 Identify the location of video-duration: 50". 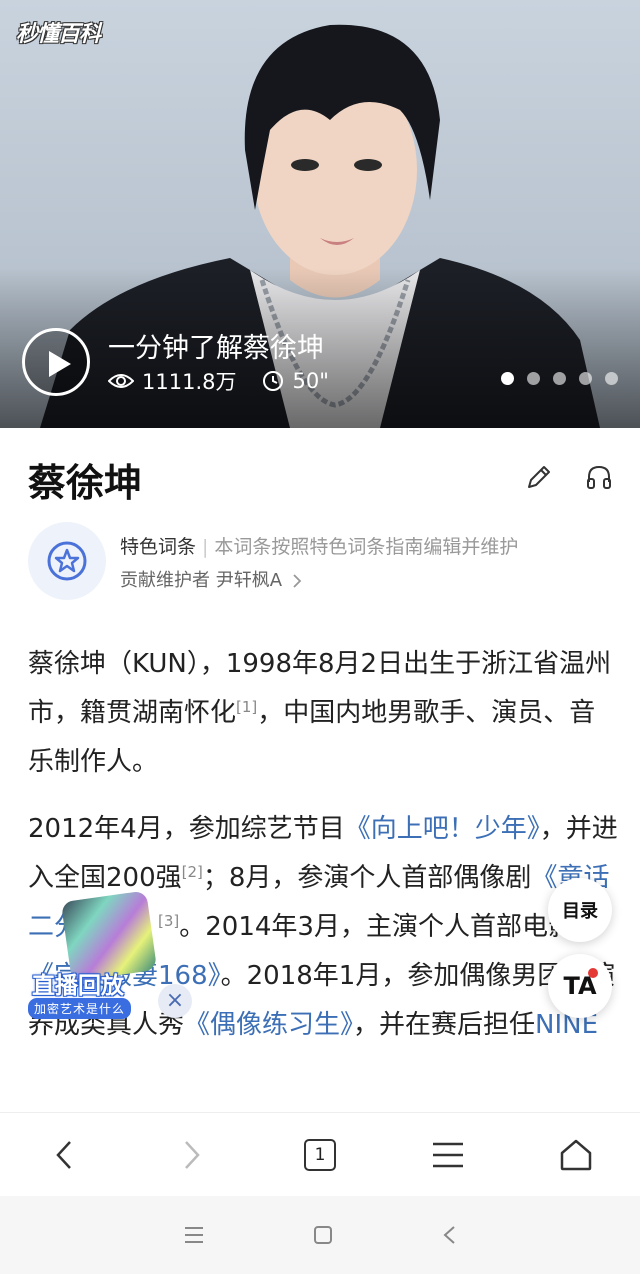
(310, 381).